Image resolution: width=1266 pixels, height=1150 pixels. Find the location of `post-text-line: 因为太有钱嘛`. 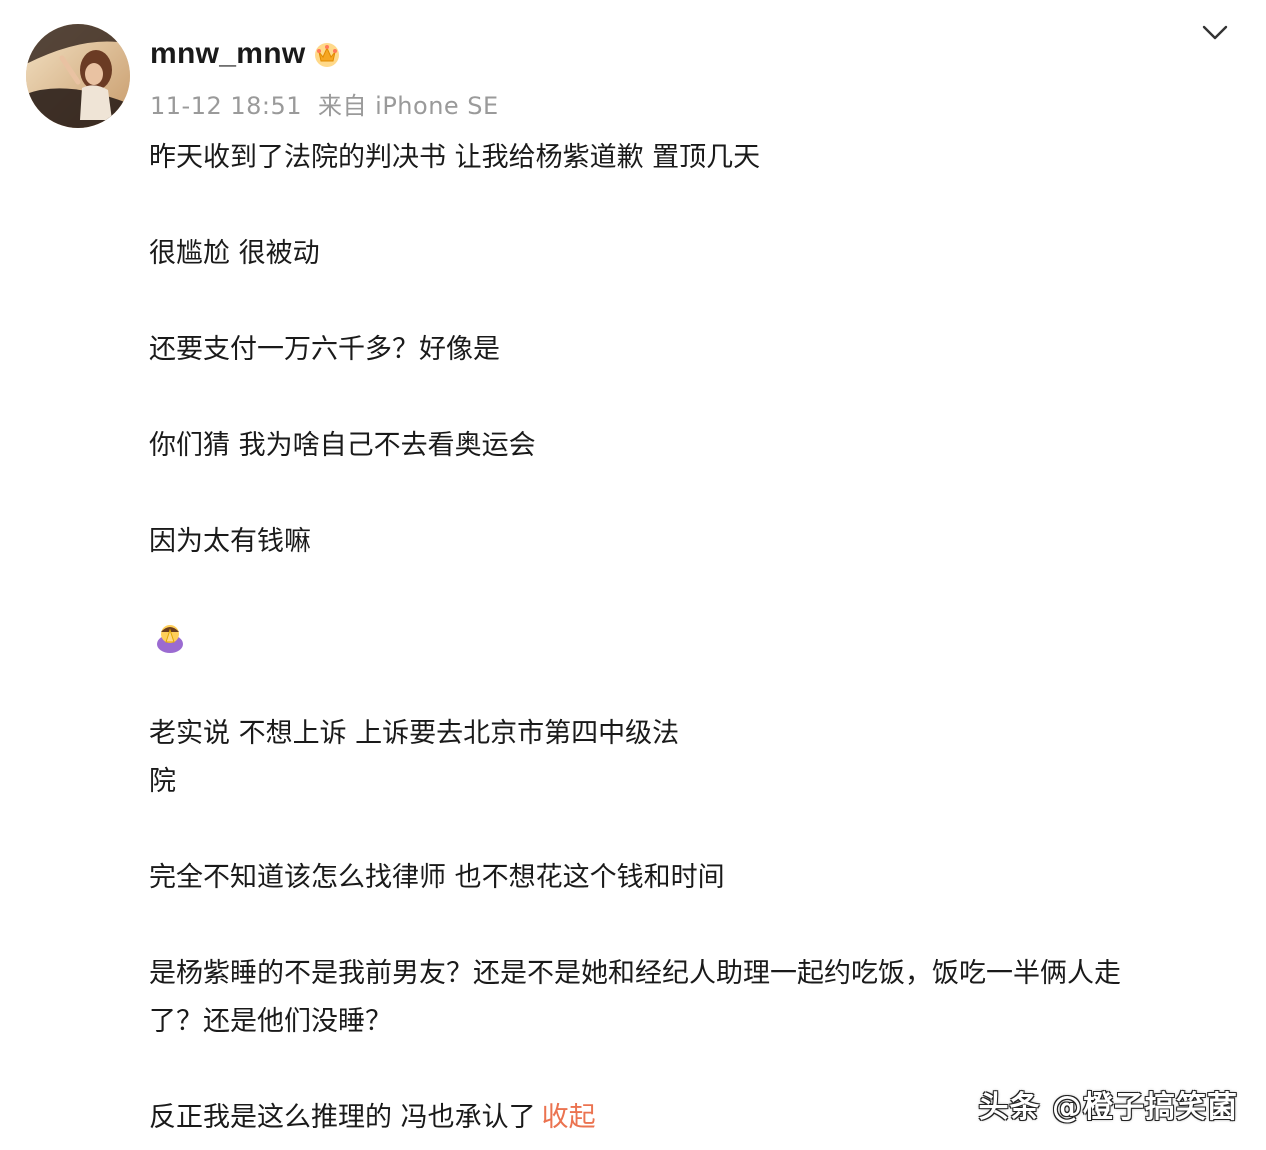

post-text-line: 因为太有钱嘛 is located at coordinates (230, 541).